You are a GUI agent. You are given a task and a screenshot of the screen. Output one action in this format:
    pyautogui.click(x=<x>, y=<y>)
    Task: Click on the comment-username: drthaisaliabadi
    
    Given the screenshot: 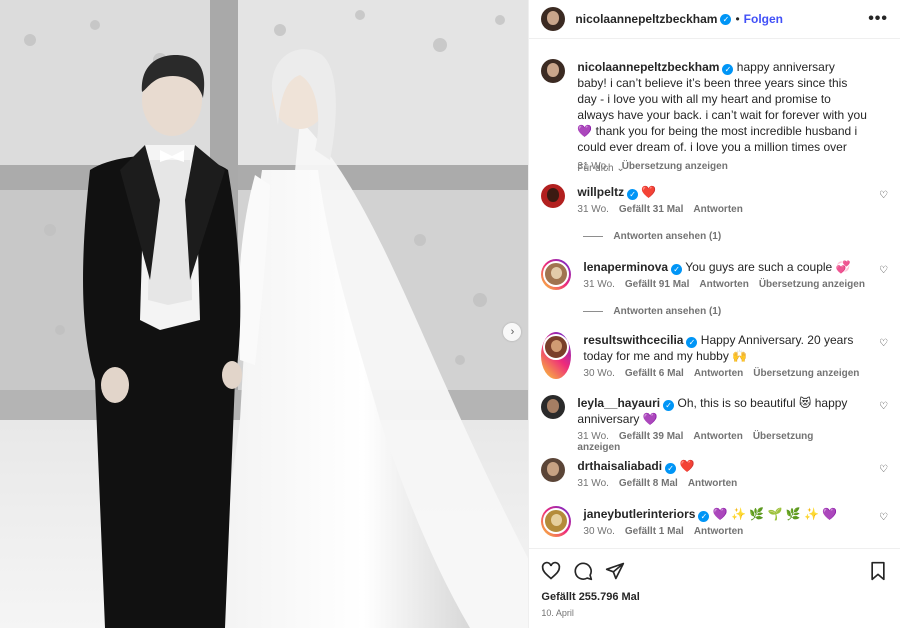 What is the action you would take?
    pyautogui.click(x=619, y=466)
    